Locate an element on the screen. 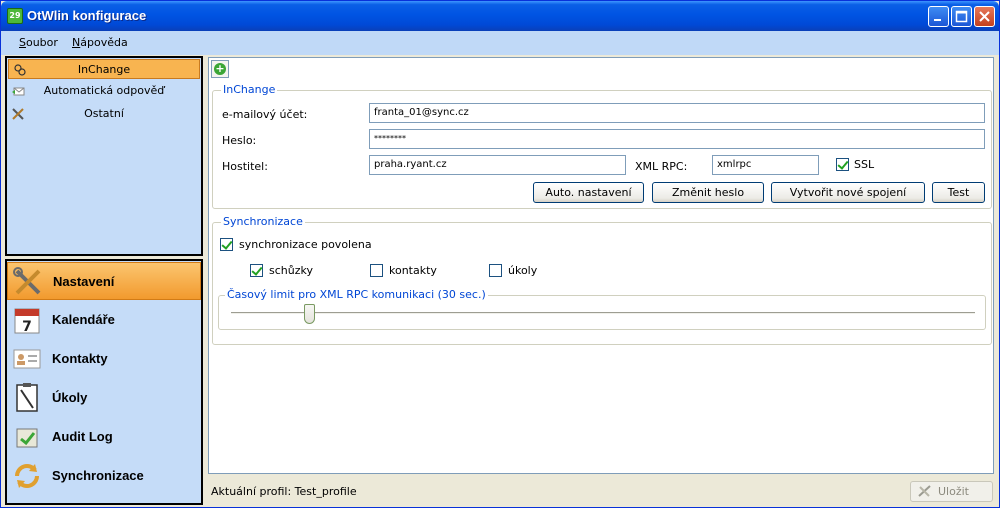 Image resolution: width=1000 pixels, height=508 pixels. menu-bar: Soubor Nápověda is located at coordinates (500, 43).